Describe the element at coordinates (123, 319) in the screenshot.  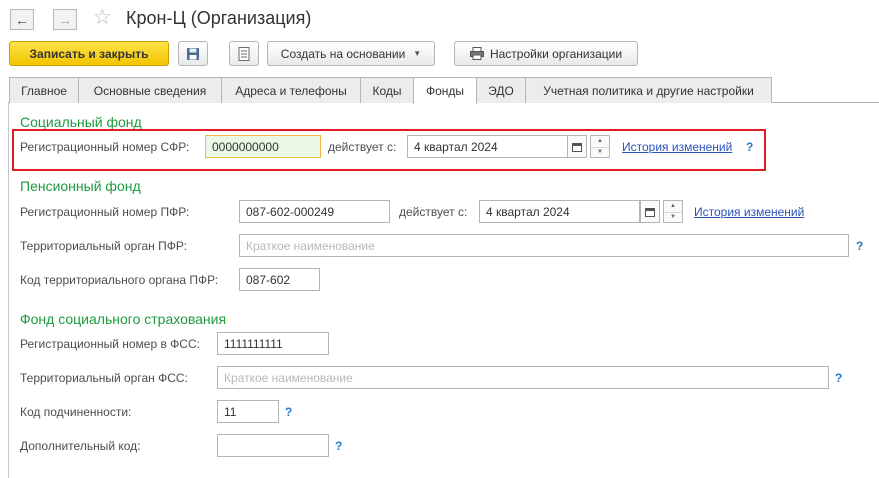
I see `section-heading-fss: Фонд социального страхования` at that location.